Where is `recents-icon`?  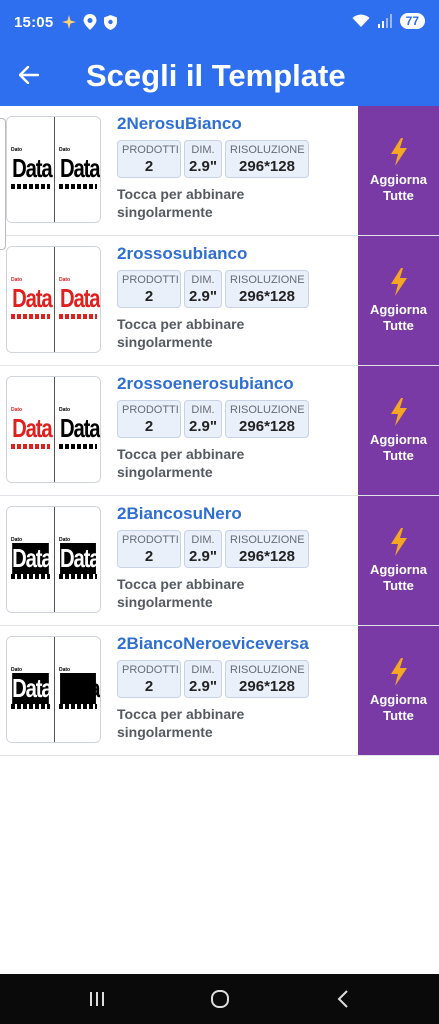 recents-icon is located at coordinates (97, 999).